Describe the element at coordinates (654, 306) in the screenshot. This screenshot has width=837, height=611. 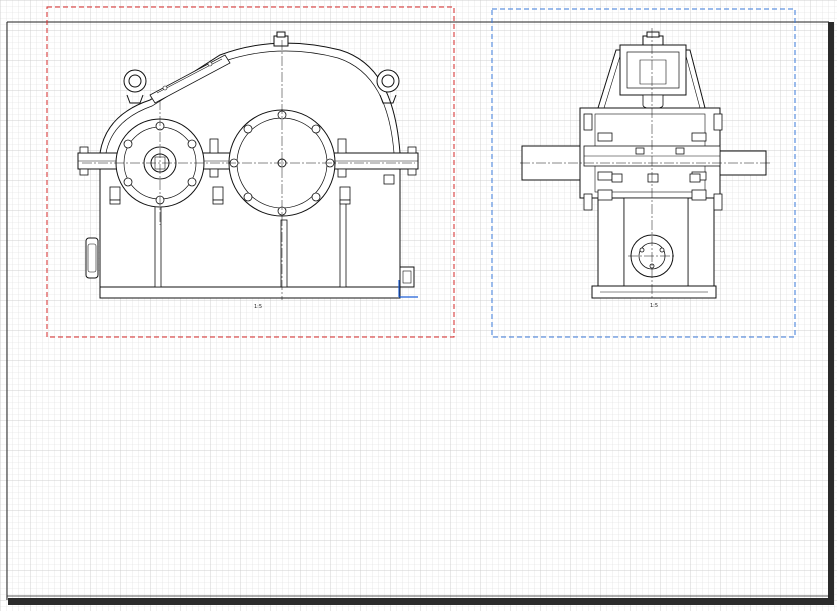
I see `side-view-scale-label: 1:5` at that location.